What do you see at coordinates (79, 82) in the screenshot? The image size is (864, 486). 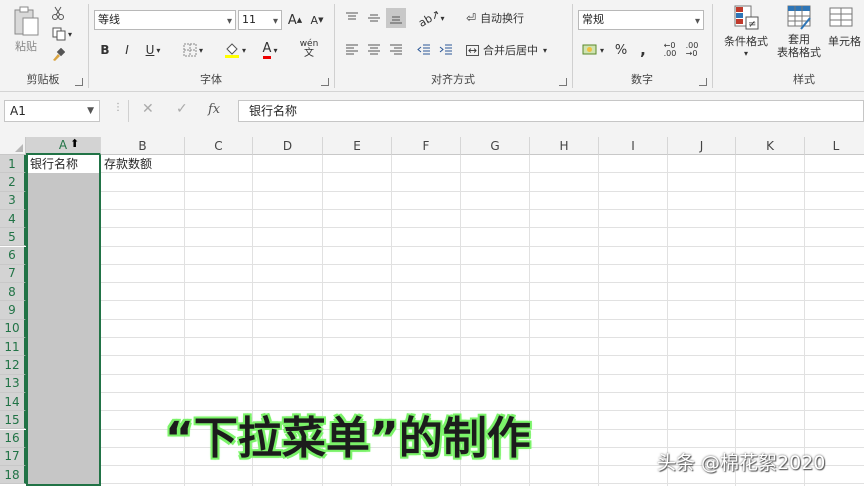 I see `clipboard-launcher-icon` at bounding box center [79, 82].